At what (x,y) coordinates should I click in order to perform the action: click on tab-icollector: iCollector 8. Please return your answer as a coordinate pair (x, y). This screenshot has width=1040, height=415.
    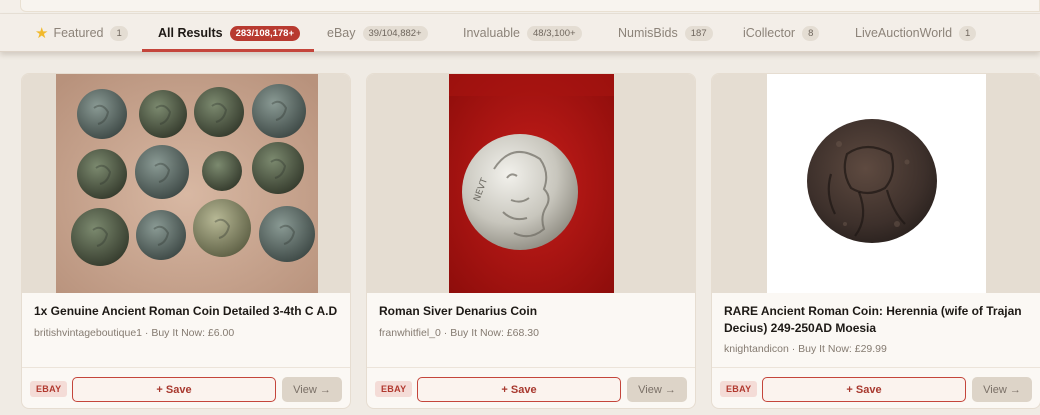
    Looking at the image, I should click on (781, 33).